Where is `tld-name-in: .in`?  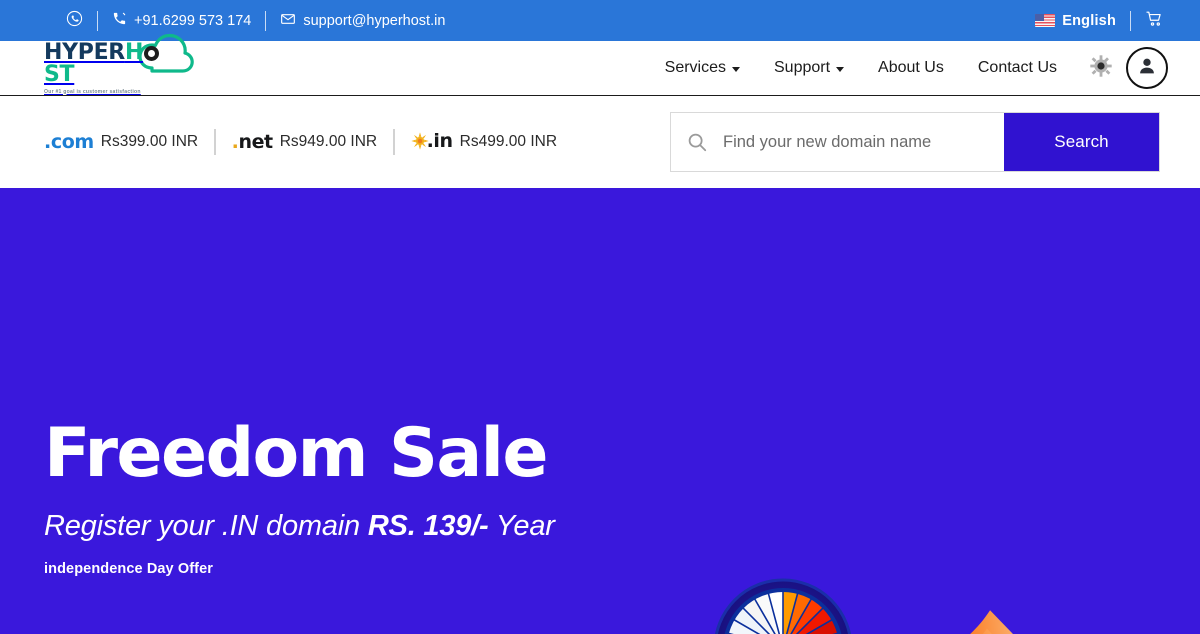
tld-name-in: .in is located at coordinates (431, 142).